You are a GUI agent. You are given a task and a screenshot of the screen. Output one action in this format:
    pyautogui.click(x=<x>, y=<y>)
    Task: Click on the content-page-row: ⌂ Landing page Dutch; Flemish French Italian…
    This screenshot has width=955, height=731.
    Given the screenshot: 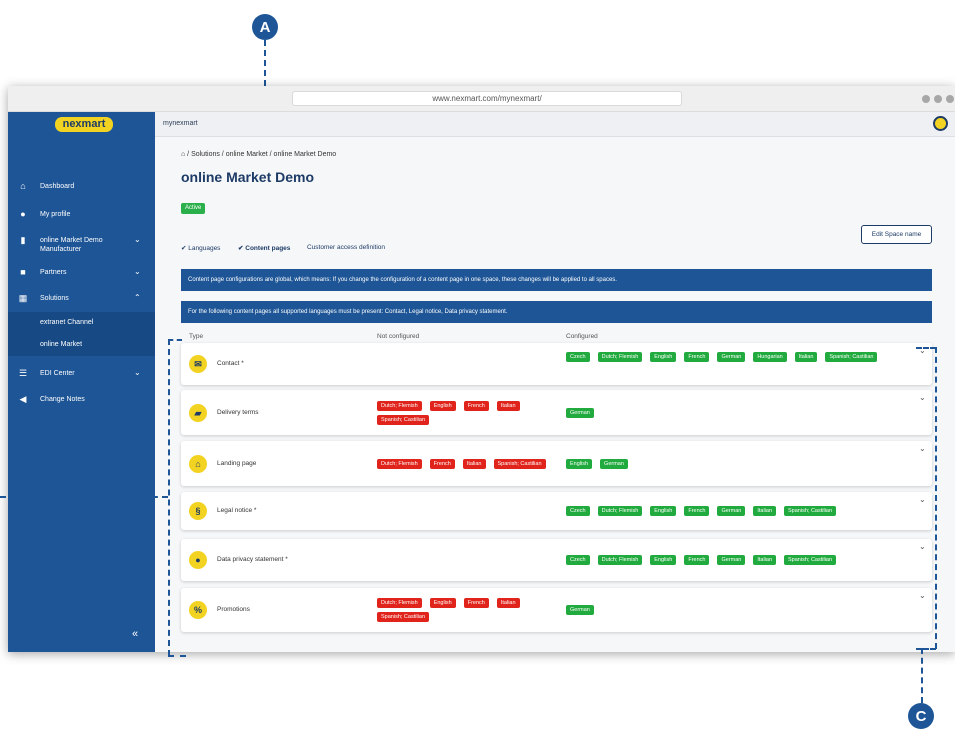 What is the action you would take?
    pyautogui.click(x=556, y=463)
    